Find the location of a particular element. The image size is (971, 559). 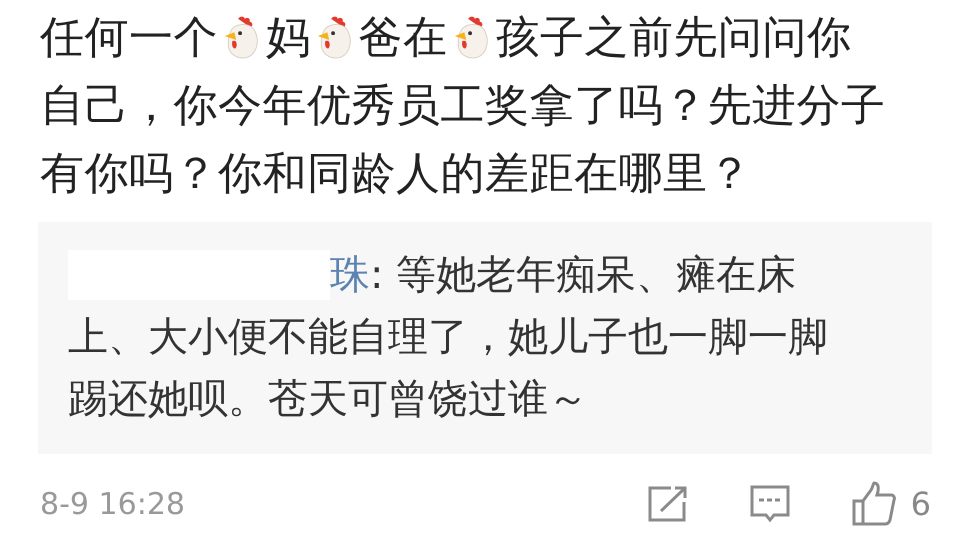

comment-text: 孩子之前先问问你 is located at coordinates (674, 38).